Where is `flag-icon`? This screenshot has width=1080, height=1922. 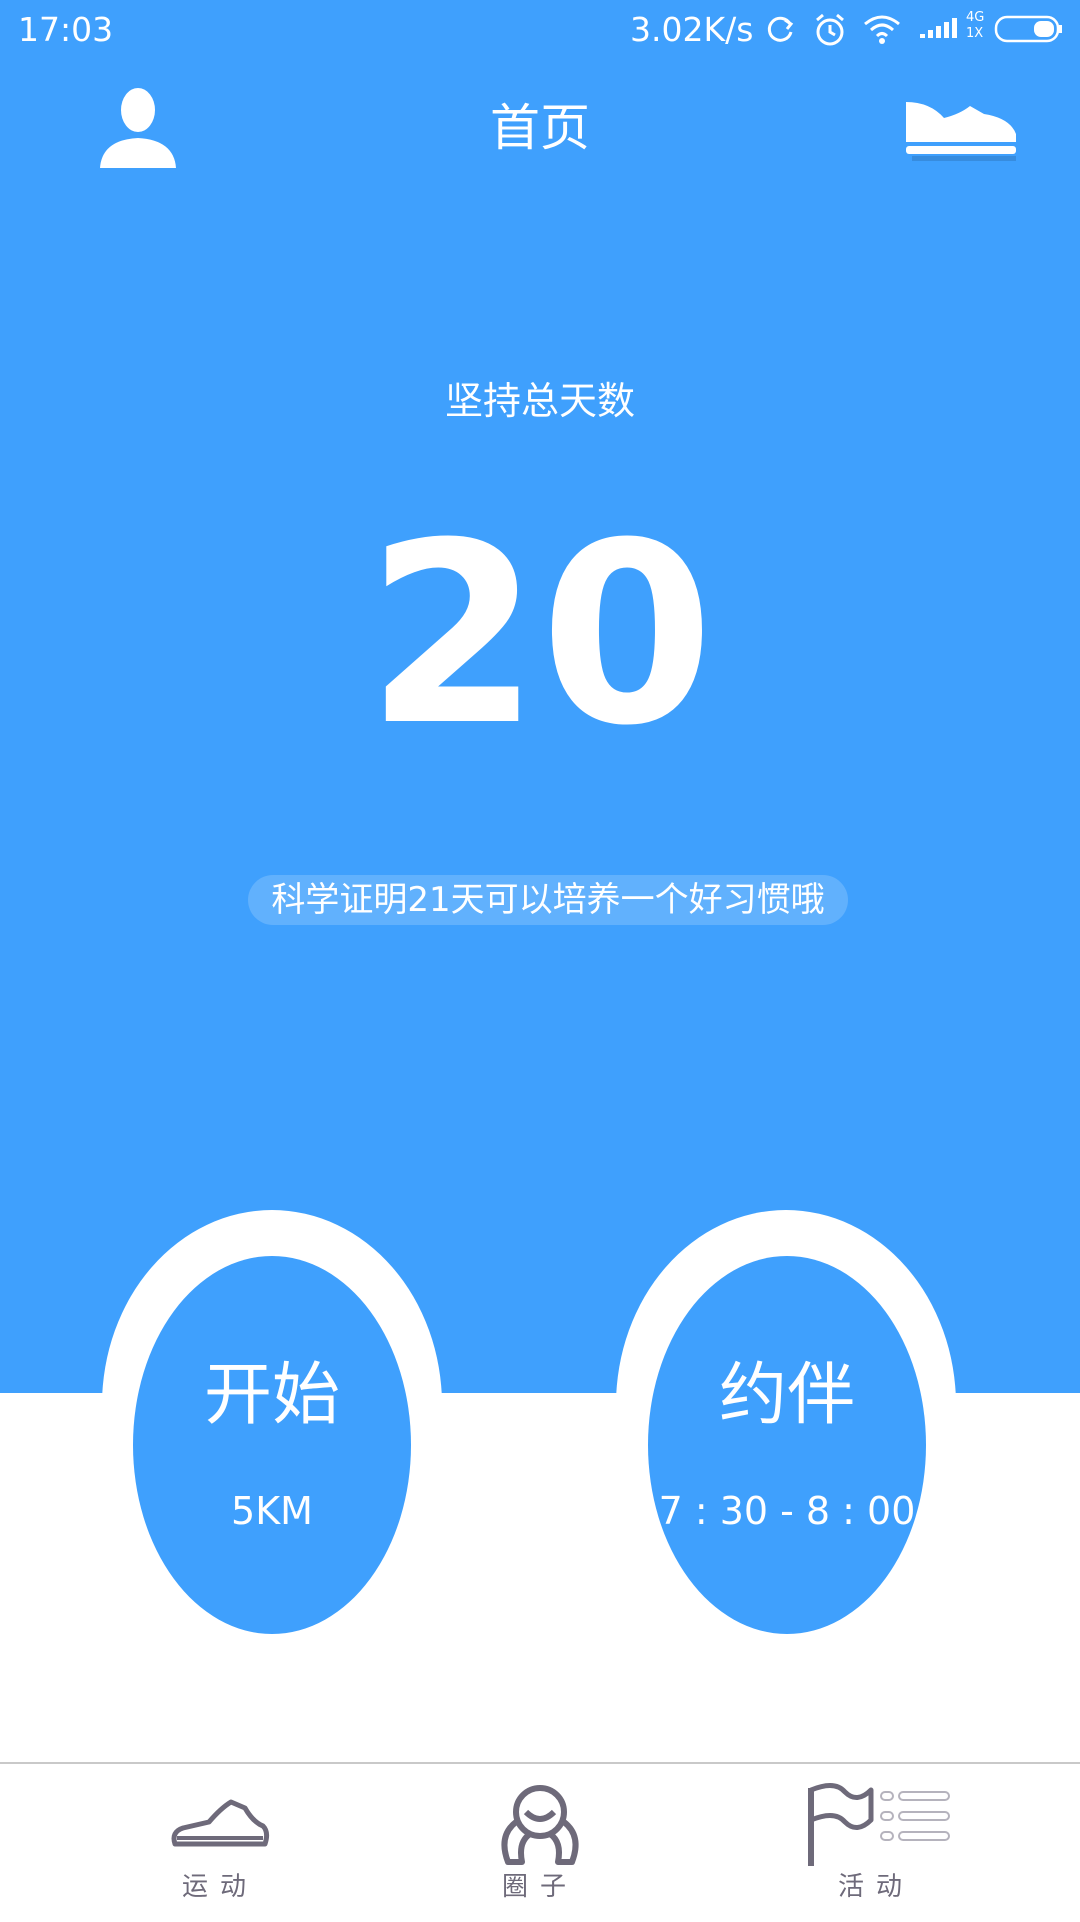
flag-icon is located at coordinates (876, 1827).